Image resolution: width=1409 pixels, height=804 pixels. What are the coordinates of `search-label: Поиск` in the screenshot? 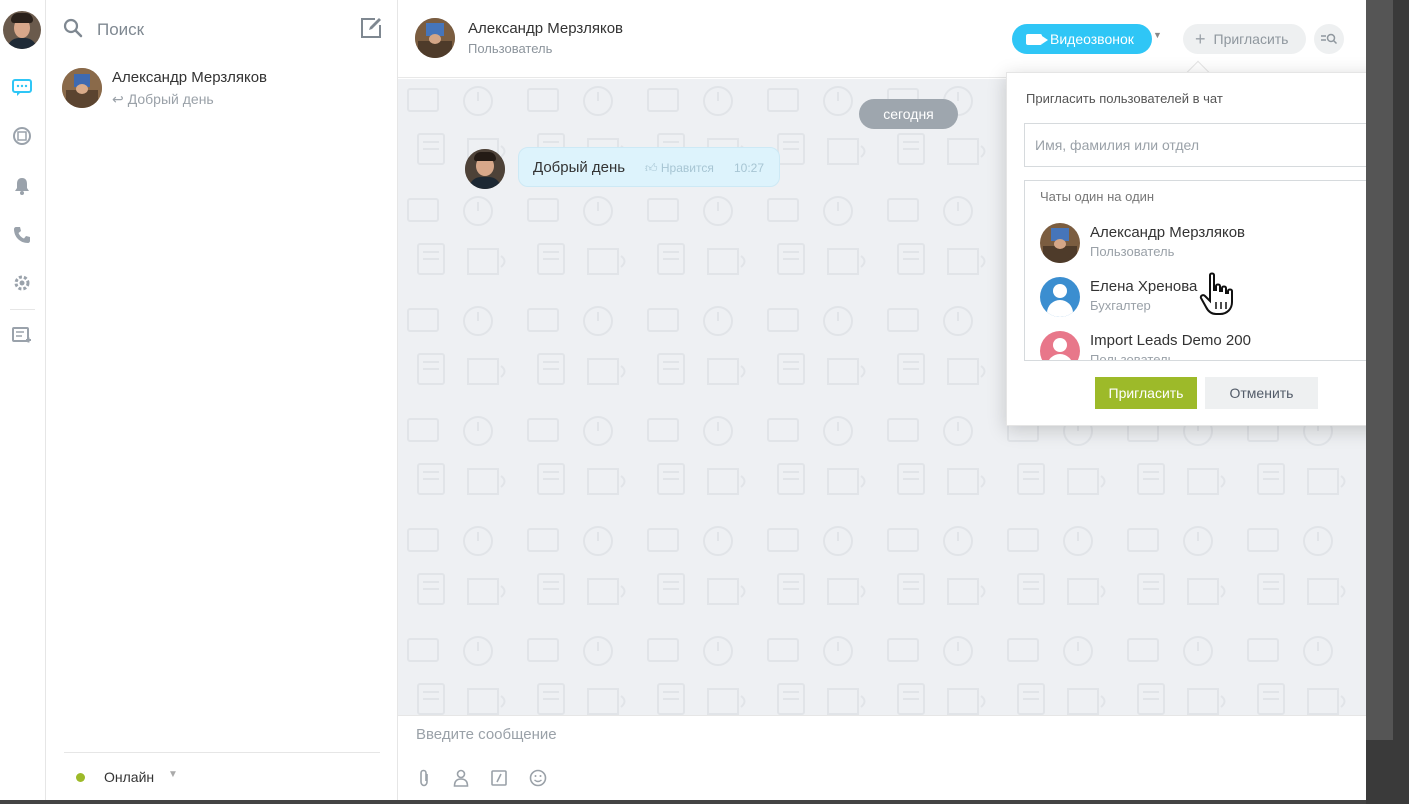 It's located at (120, 30).